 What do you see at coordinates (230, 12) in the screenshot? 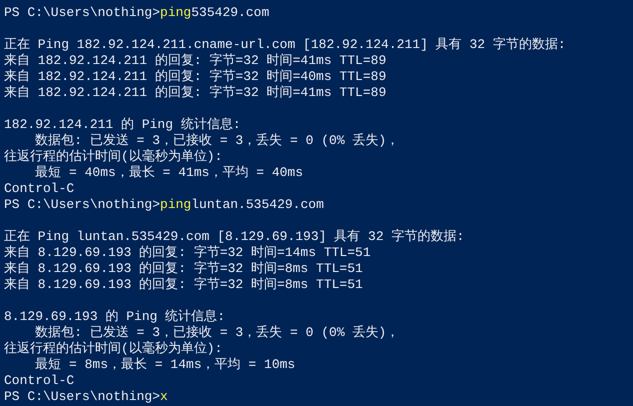
I see `argument-text: 535429.com` at bounding box center [230, 12].